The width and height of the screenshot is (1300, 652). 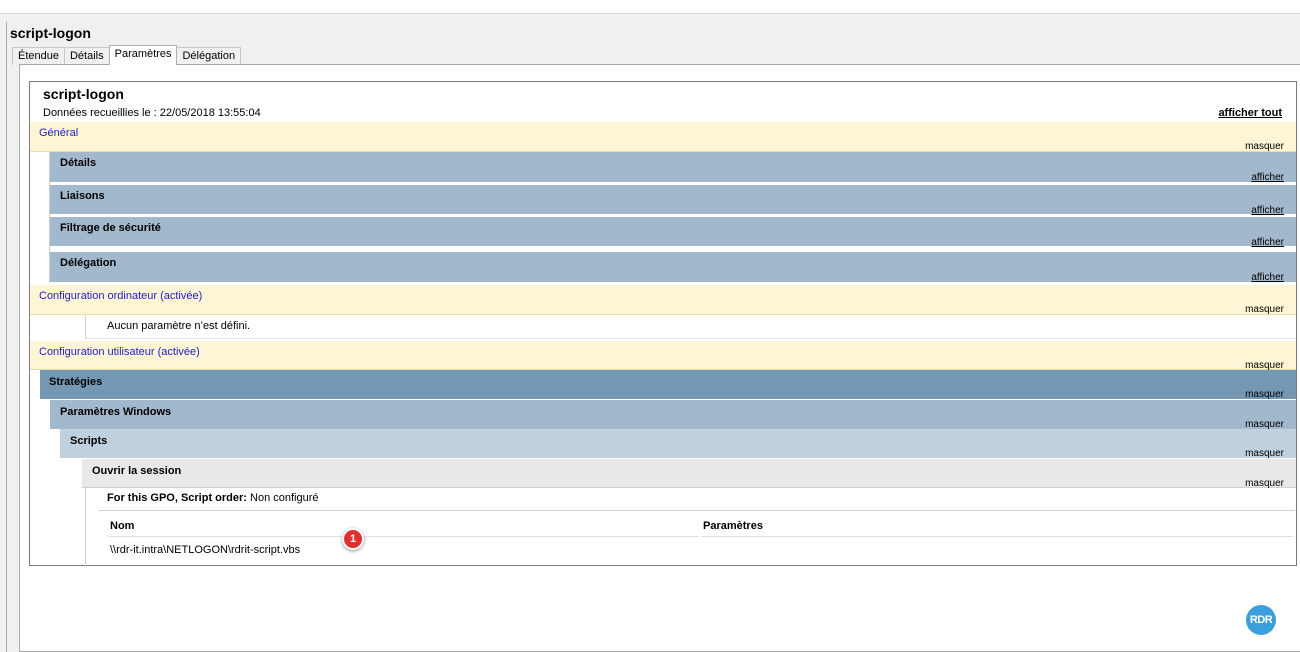 What do you see at coordinates (177, 498) in the screenshot?
I see `script-order-label: For this GPO, Script order:` at bounding box center [177, 498].